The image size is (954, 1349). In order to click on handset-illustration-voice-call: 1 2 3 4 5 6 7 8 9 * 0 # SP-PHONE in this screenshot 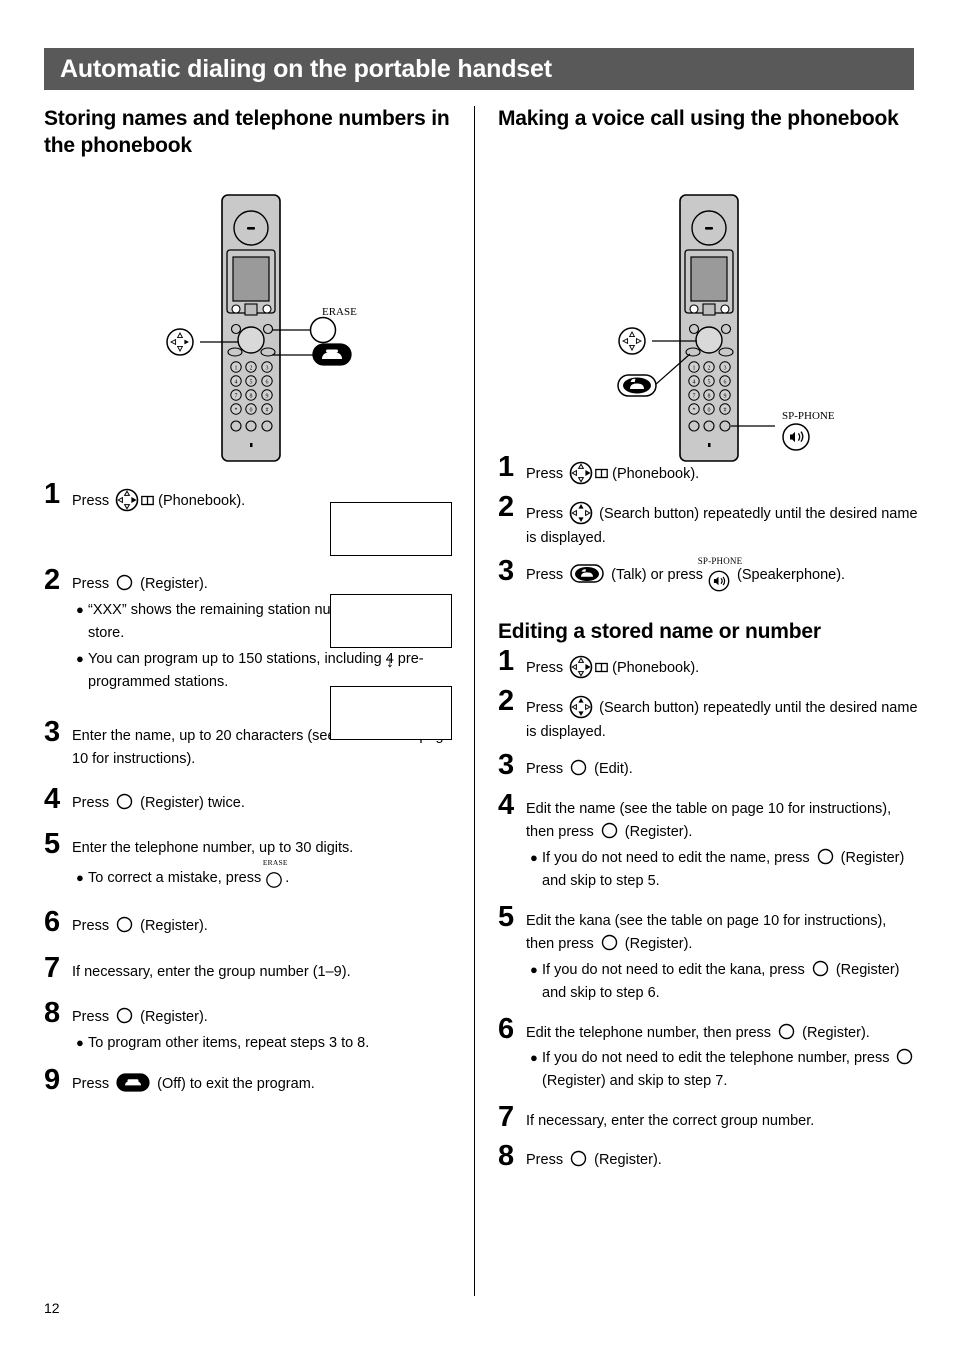, I will do `click(765, 325)`.